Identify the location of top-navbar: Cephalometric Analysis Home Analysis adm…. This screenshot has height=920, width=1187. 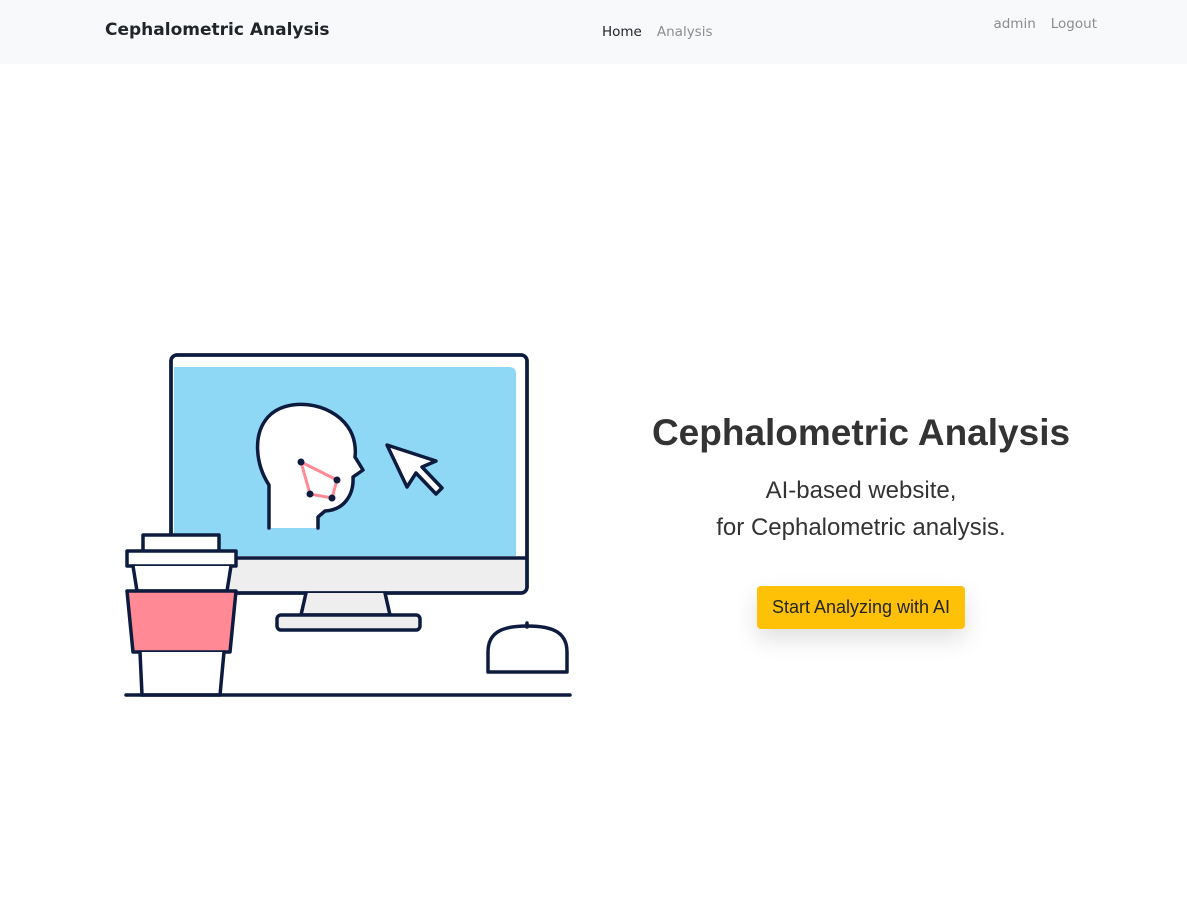
(593, 32).